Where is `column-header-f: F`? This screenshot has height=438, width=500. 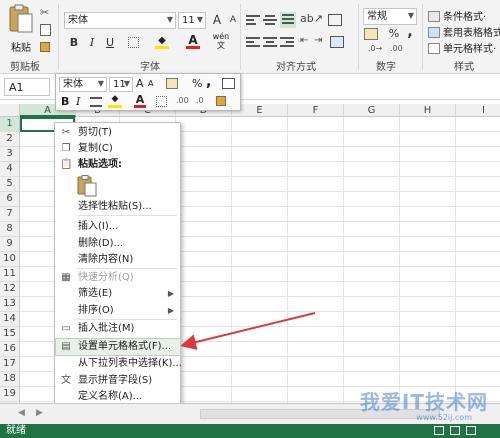 column-header-f: F is located at coordinates (316, 110).